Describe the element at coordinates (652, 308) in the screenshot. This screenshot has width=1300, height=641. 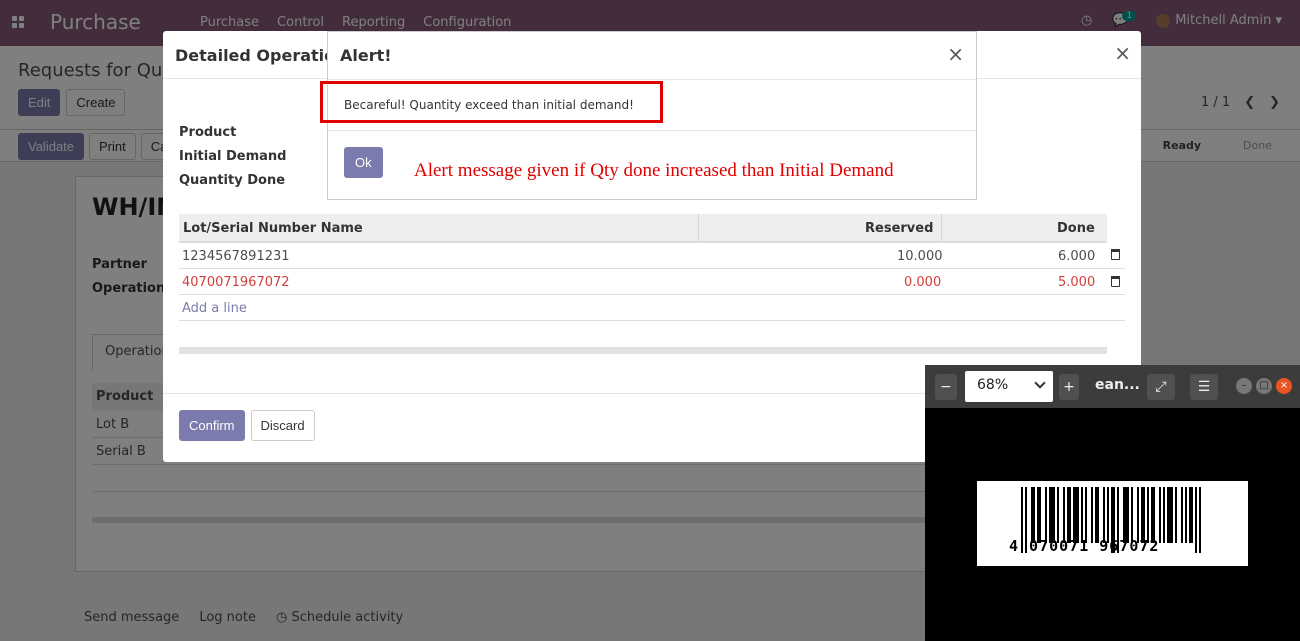
I see `add-line-row` at that location.